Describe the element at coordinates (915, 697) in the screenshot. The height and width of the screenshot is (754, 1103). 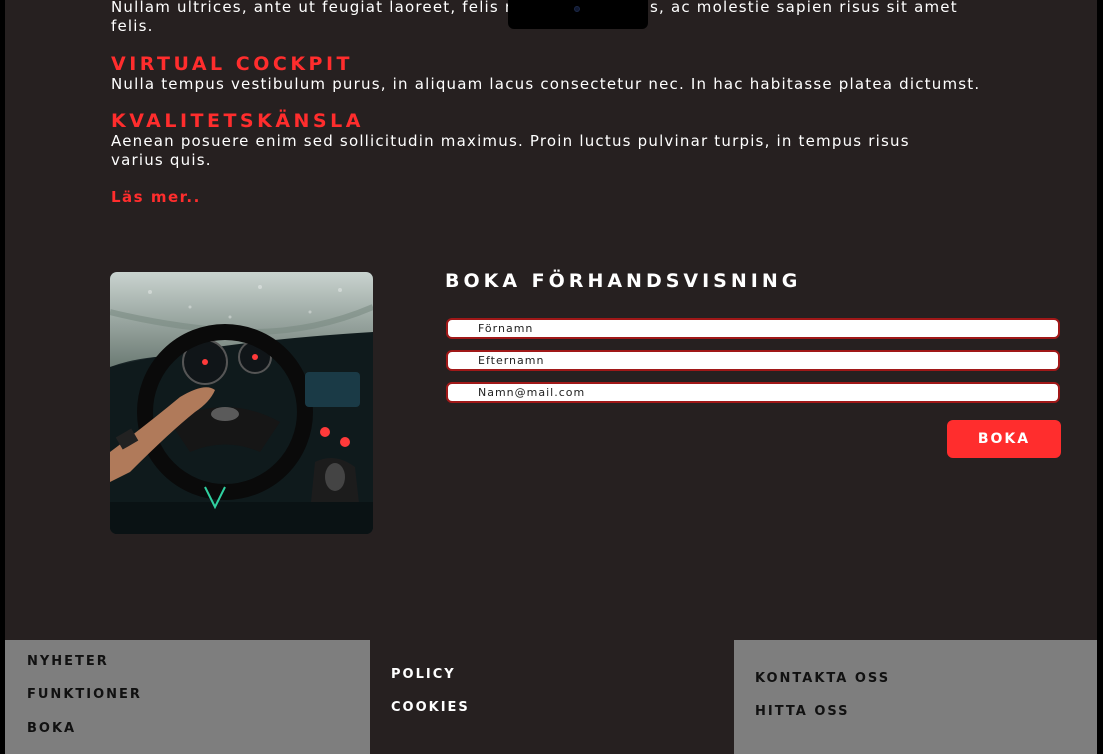
I see `footer-column-3: Kontakta oss Hitta oss` at that location.